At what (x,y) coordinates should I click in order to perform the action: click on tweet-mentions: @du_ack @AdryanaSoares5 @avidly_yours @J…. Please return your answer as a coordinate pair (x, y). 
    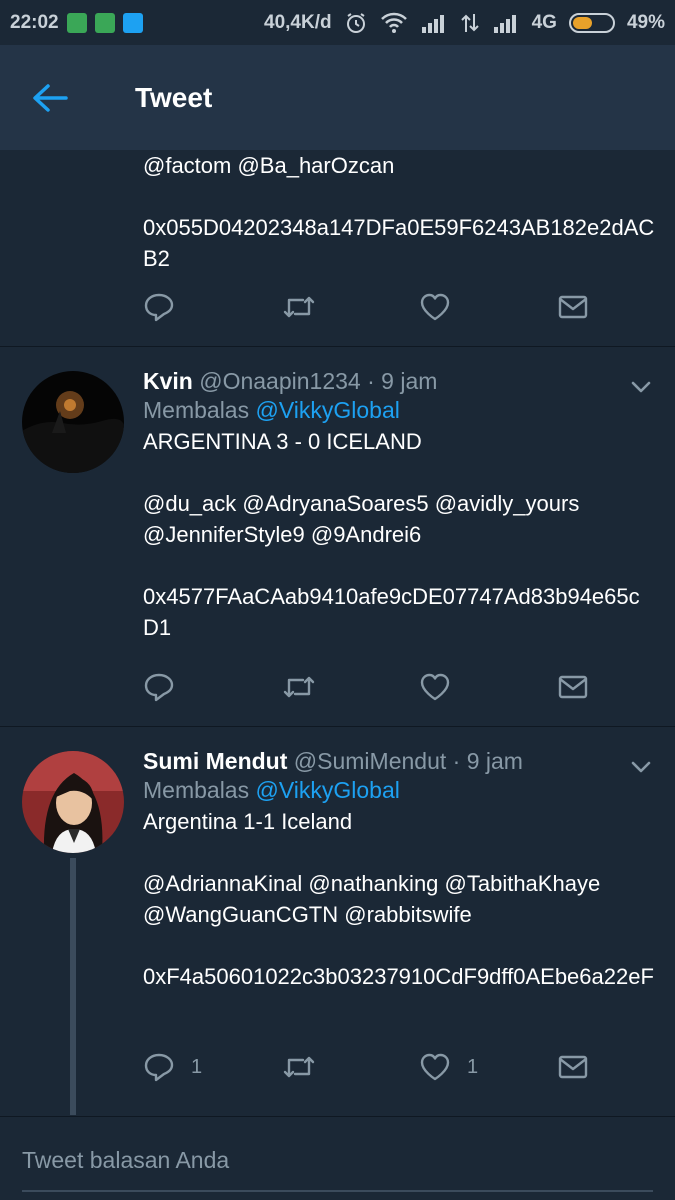
    Looking at the image, I should click on (399, 519).